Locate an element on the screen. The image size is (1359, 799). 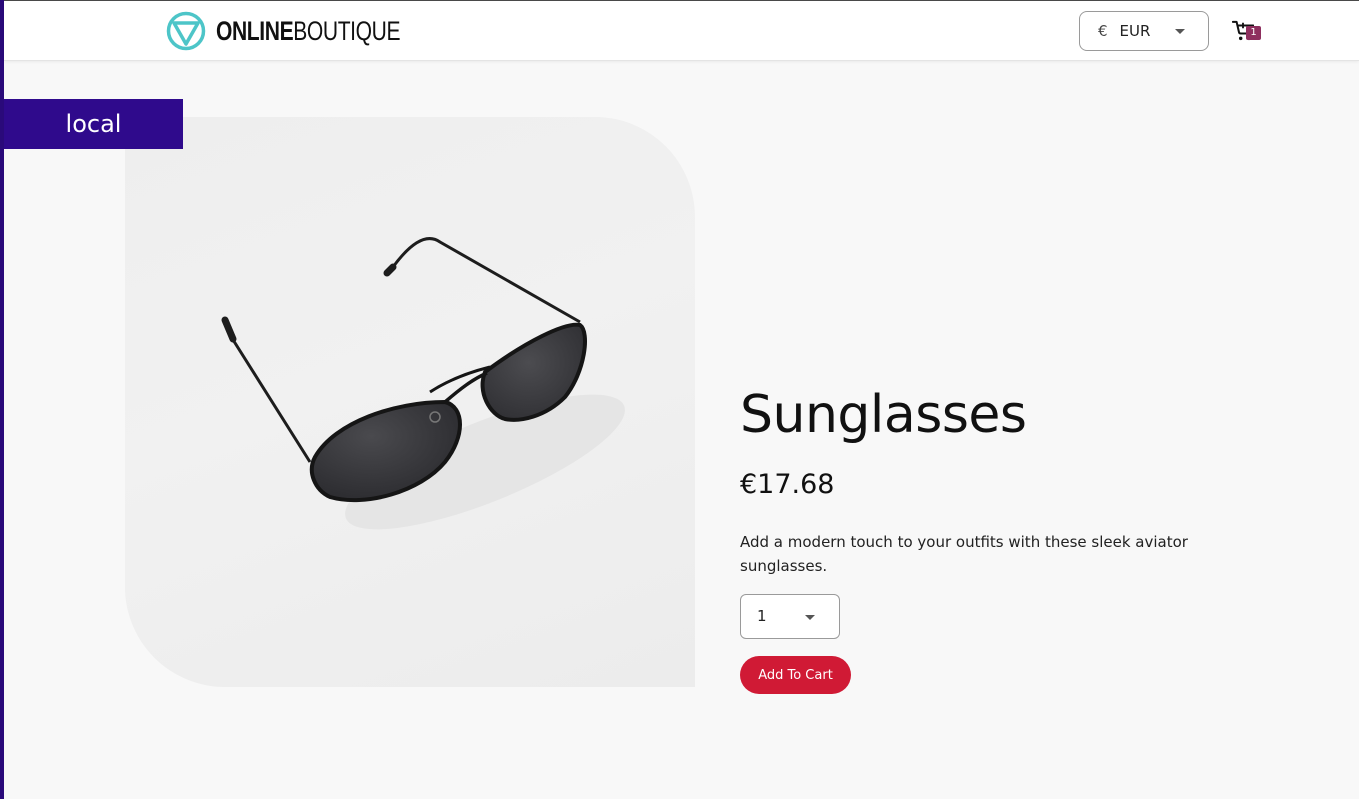
logo-icon is located at coordinates (186, 31).